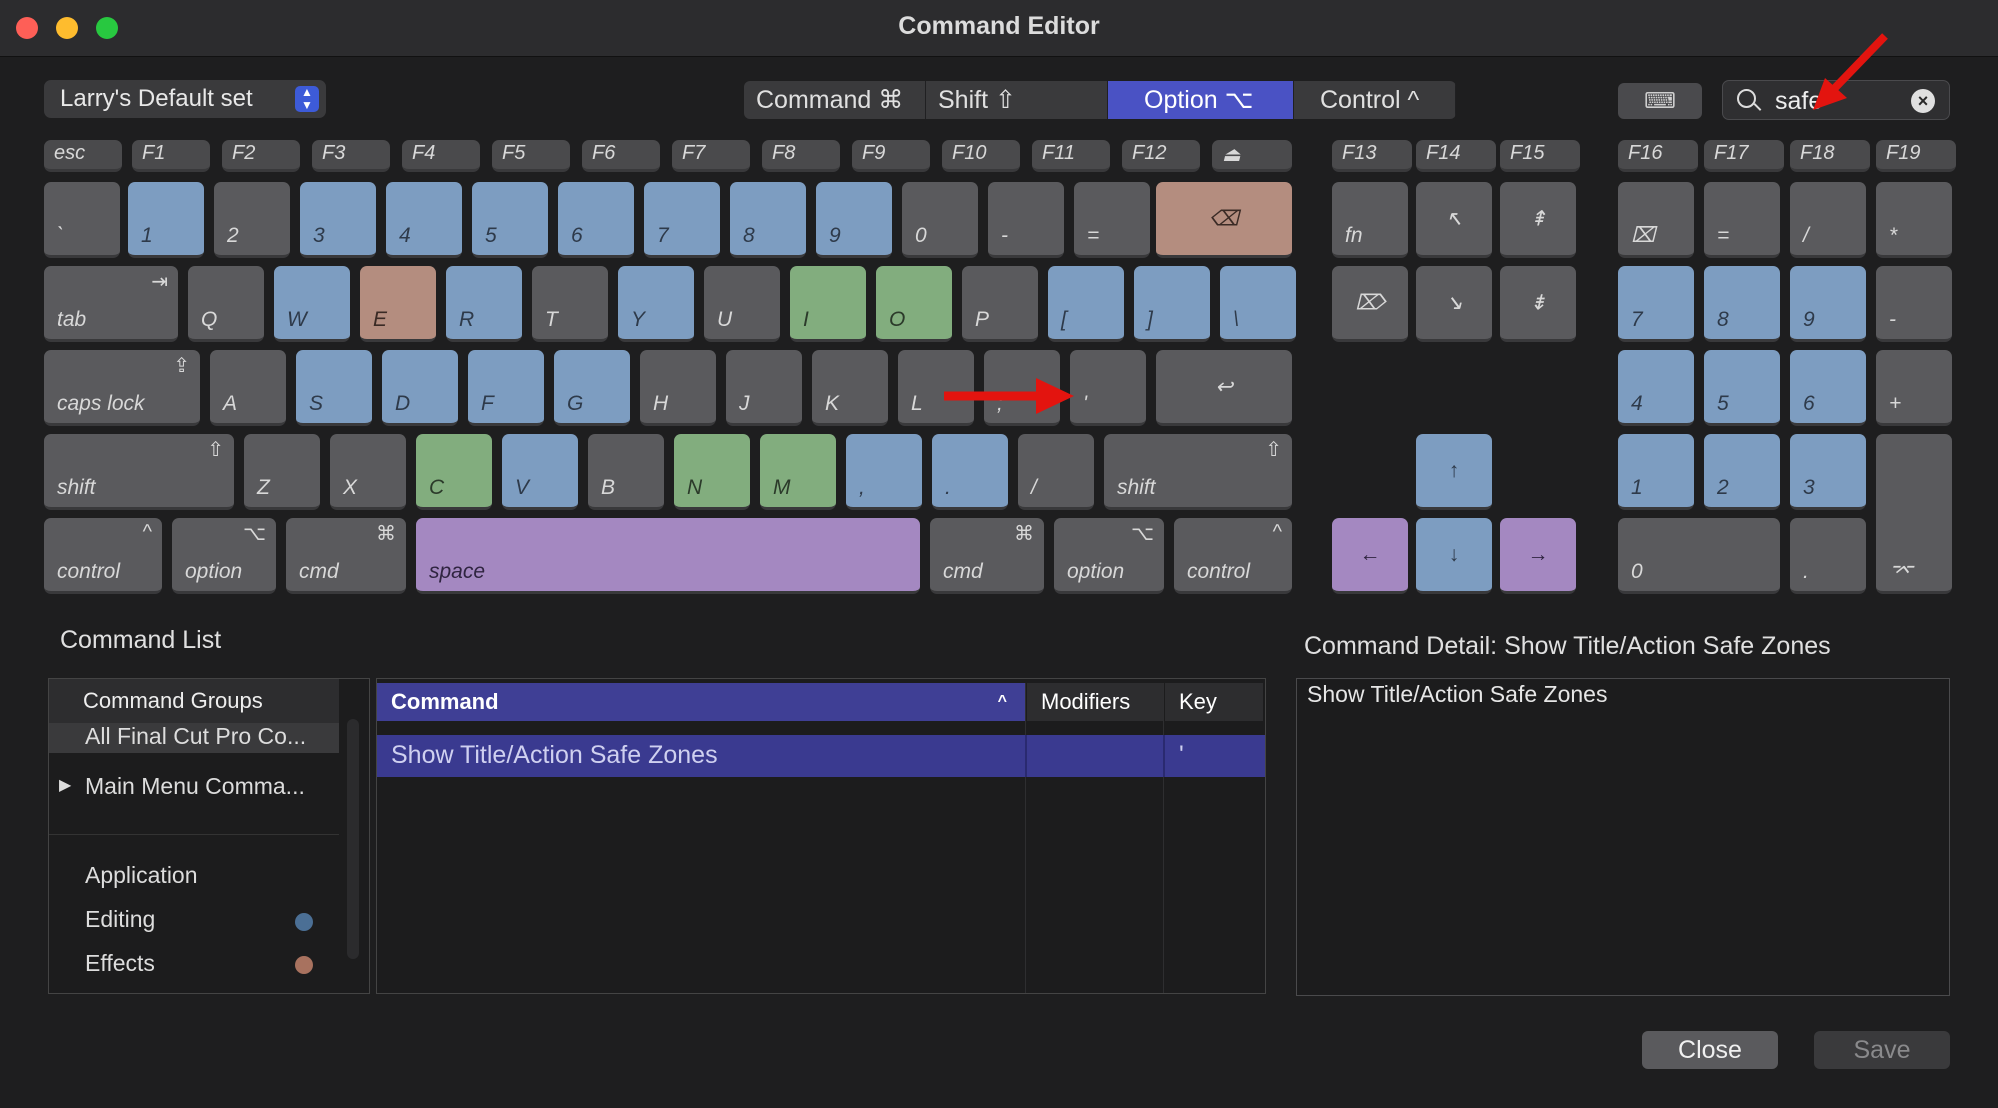 The width and height of the screenshot is (1998, 1108). I want to click on key-right-option: option ⌥, so click(1109, 556).